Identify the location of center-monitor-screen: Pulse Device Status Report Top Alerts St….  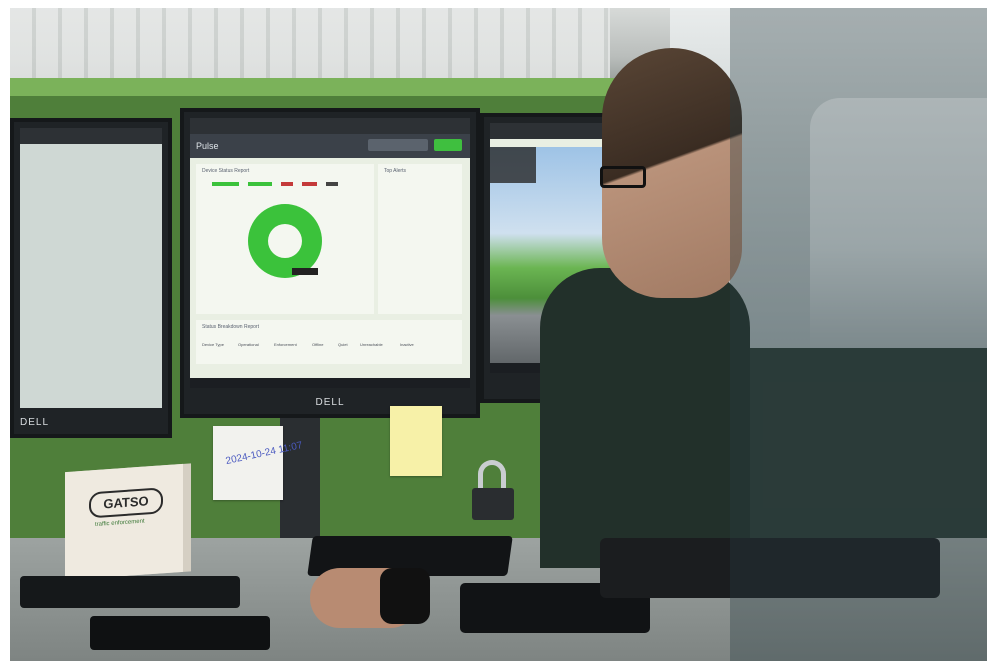
(330, 253).